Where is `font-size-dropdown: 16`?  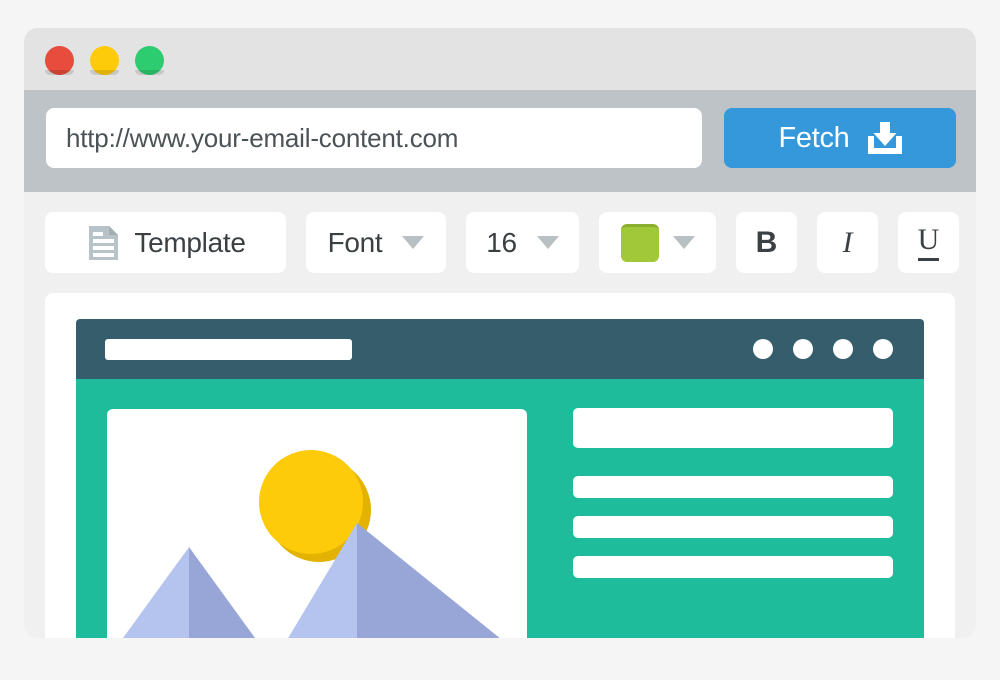
font-size-dropdown: 16 is located at coordinates (522, 242).